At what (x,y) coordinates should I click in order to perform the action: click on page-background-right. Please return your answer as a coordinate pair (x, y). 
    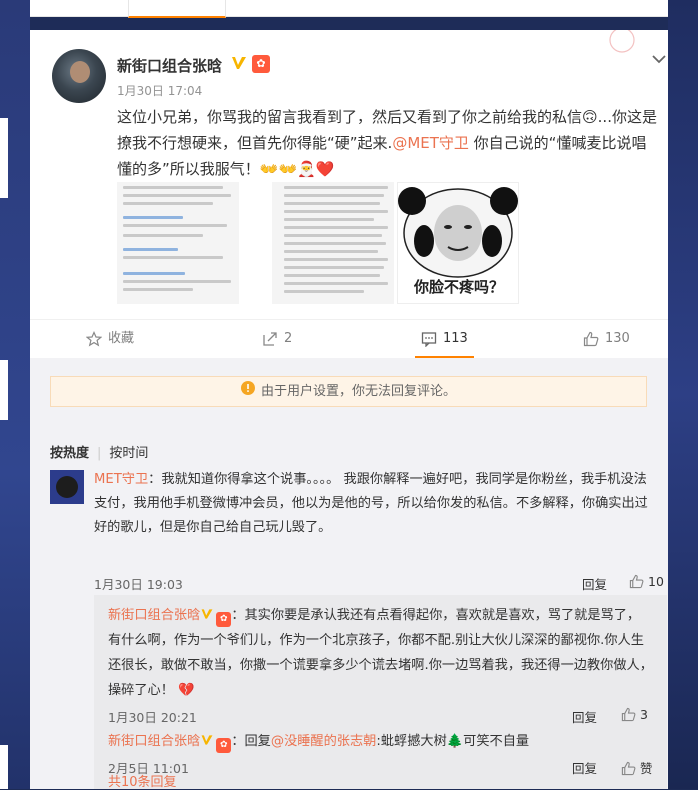
    Looking at the image, I should click on (683, 394).